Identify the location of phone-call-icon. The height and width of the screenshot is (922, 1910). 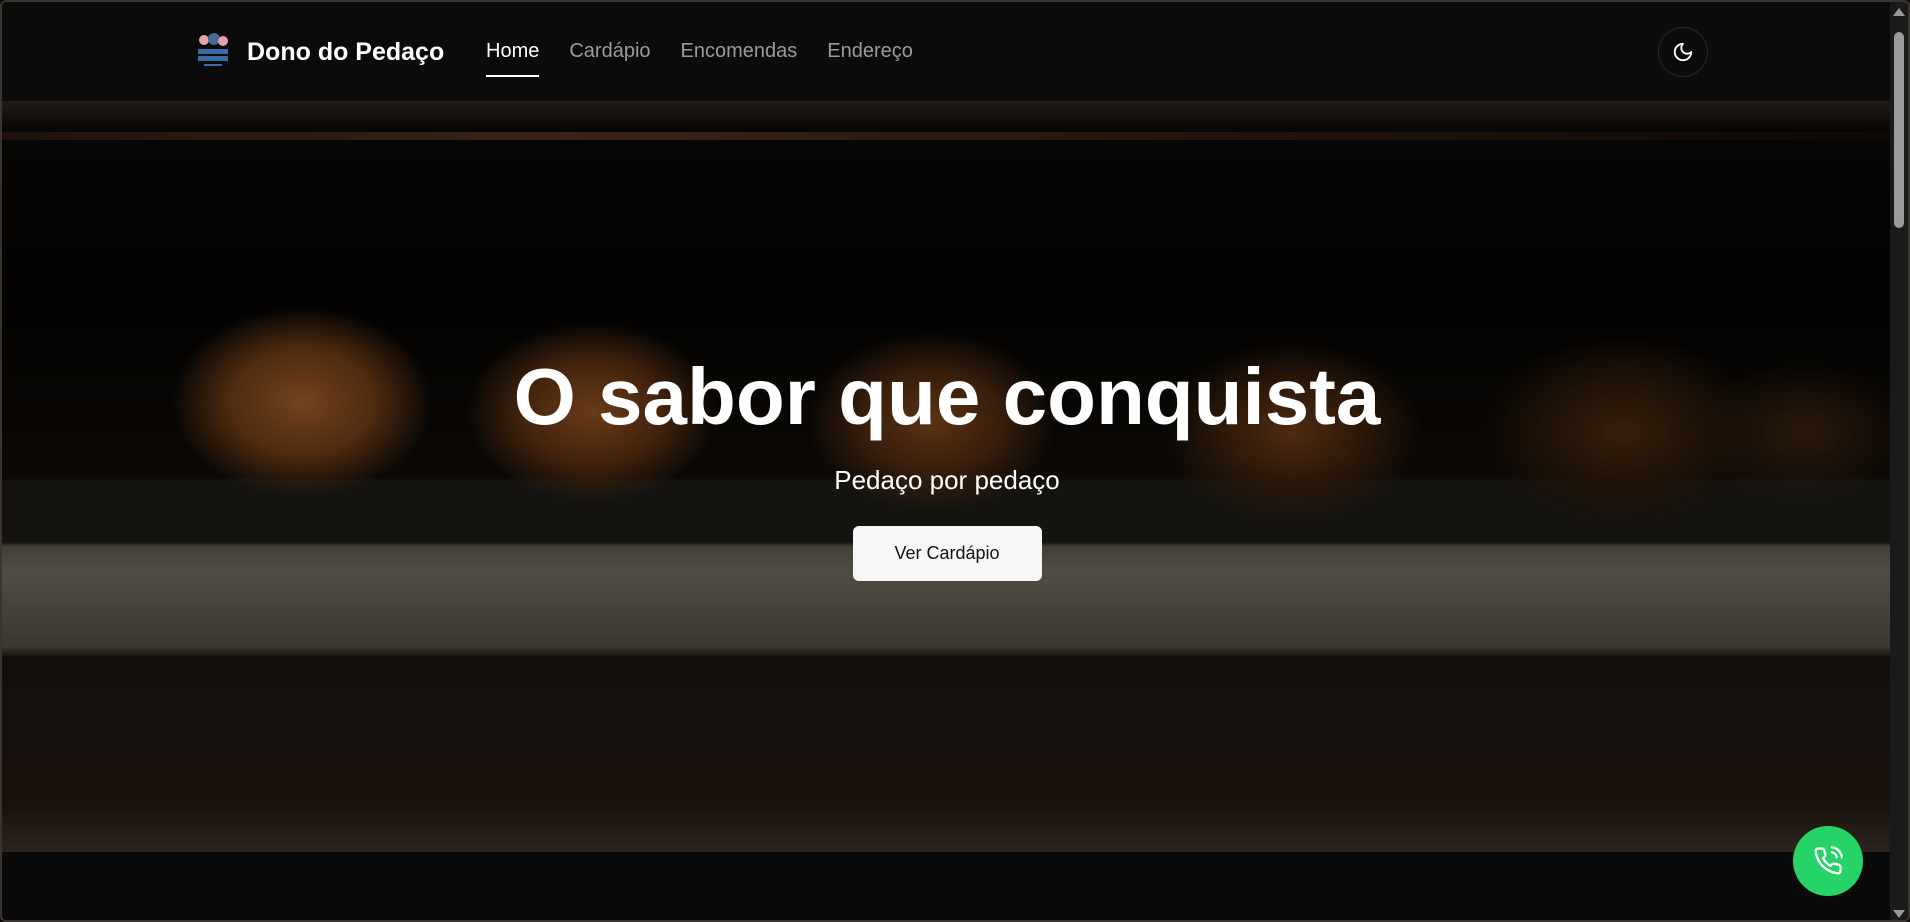
(1828, 860).